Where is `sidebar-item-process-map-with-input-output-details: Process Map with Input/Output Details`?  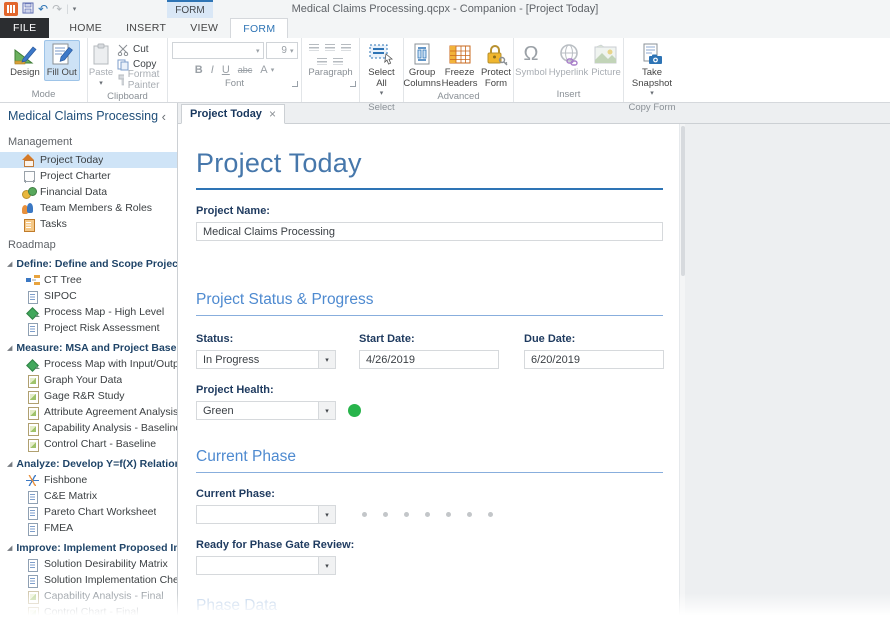 sidebar-item-process-map-with-input-output-details: Process Map with Input/Output Details is located at coordinates (88, 364).